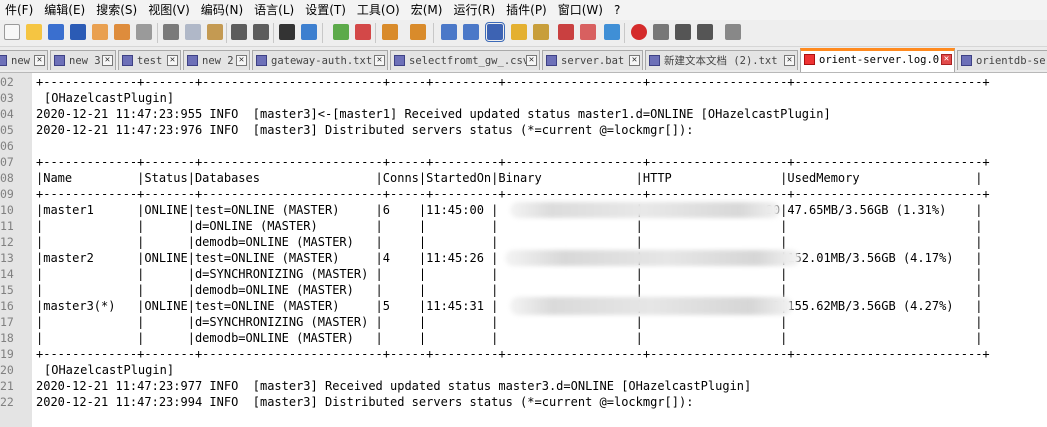  What do you see at coordinates (87, 370) in the screenshot?
I see `editor-line: 20 [OHazelcastPlugin]` at bounding box center [87, 370].